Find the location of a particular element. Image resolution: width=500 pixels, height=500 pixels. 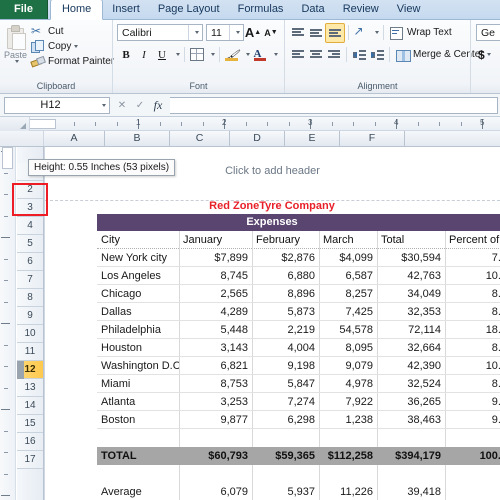

tab-formulas: Formulas is located at coordinates (261, 9).